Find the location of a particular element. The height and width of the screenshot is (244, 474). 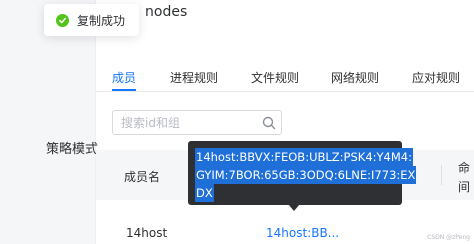

page-title: nodes is located at coordinates (166, 12).